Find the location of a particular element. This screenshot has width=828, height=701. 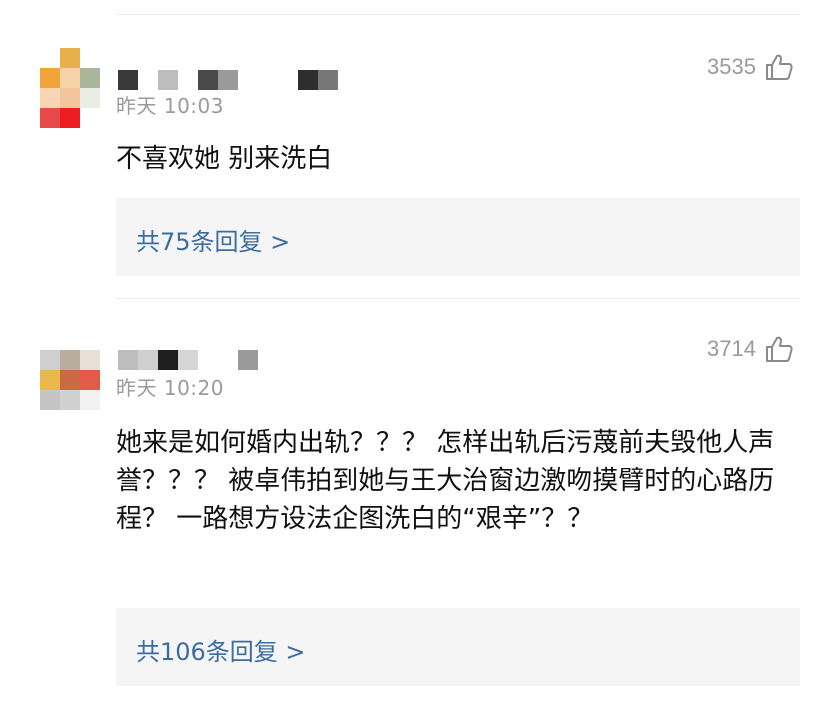

comment-time: 昨天 10:03 is located at coordinates (170, 106).